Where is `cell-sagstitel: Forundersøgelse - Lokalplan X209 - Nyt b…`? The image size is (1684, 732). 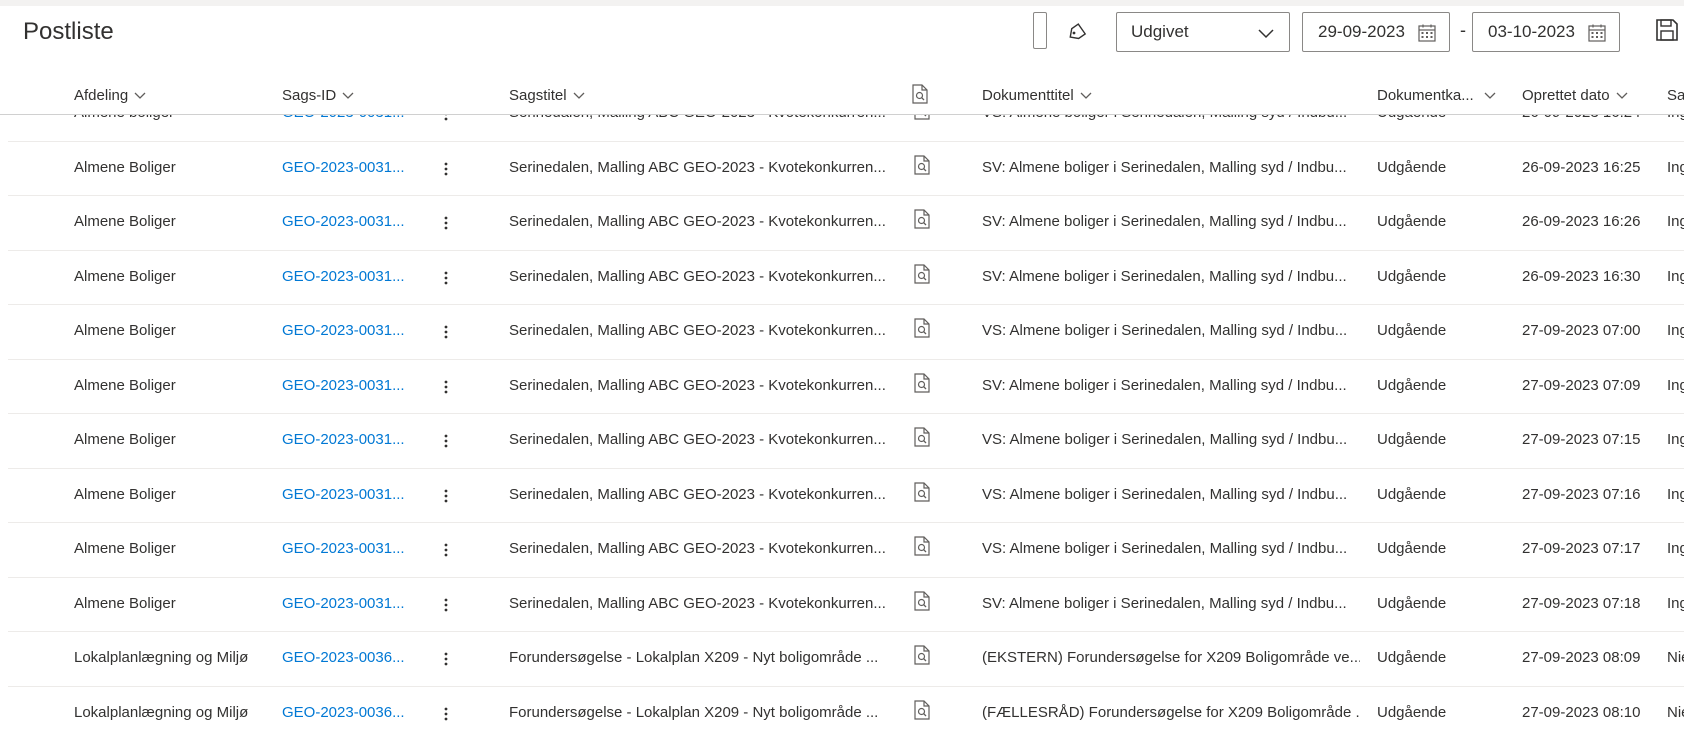
cell-sagstitel: Forundersøgelse - Lokalplan X209 - Nyt b… is located at coordinates (694, 712).